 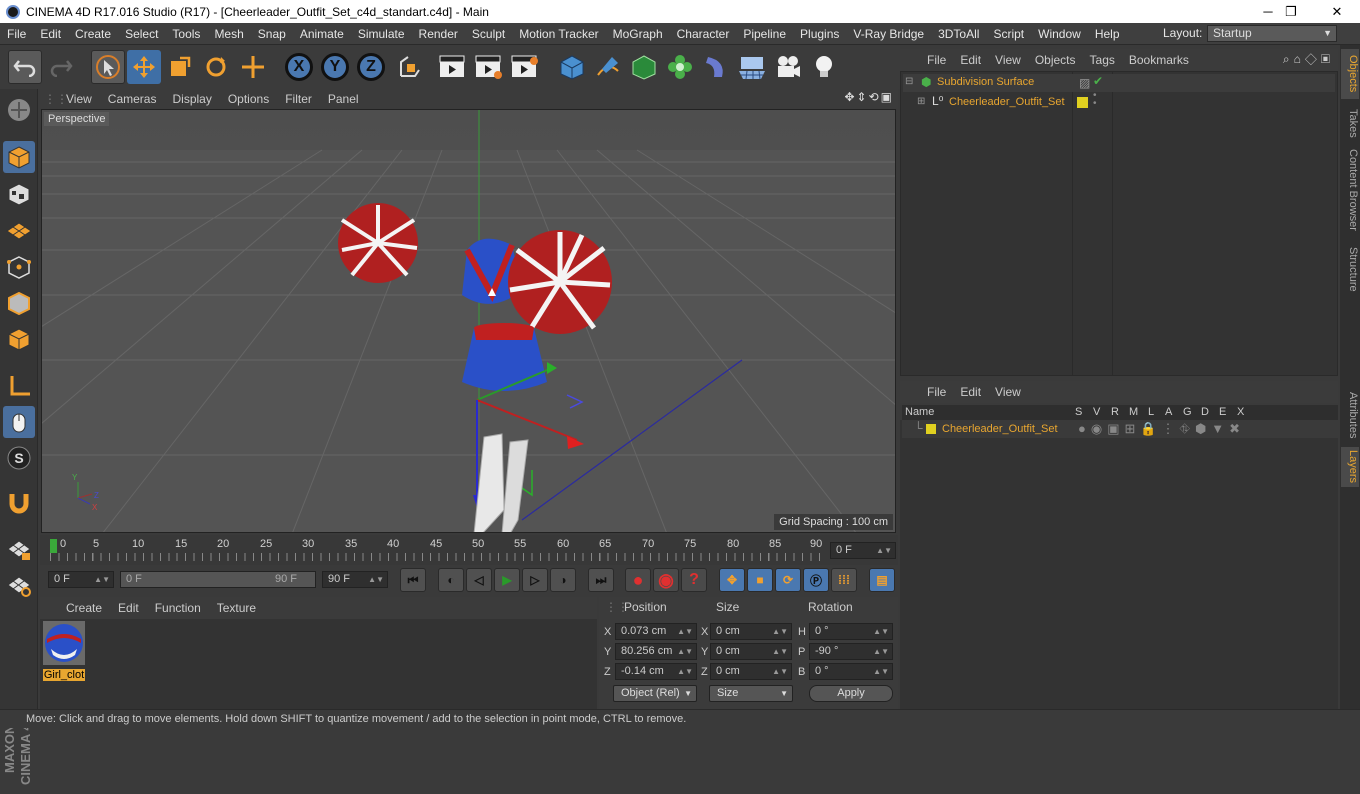 What do you see at coordinates (535, 580) in the screenshot?
I see `next-frame-button: ▷` at bounding box center [535, 580].